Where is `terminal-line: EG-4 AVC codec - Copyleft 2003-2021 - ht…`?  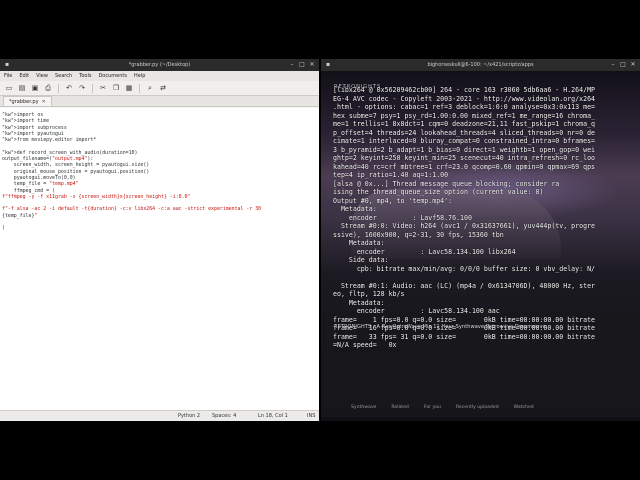
terminal-line: EG-4 AVC codec - Copyleft 2003-2021 - ht… is located at coordinates (464, 98).